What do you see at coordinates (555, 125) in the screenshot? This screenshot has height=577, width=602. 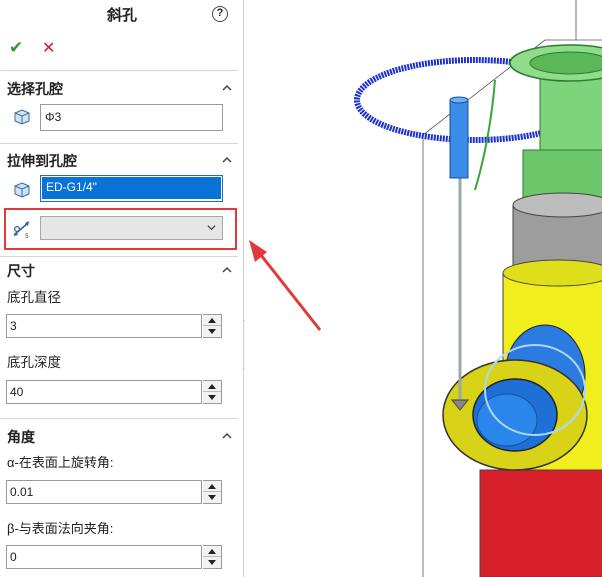 I see `green-cylinder` at bounding box center [555, 125].